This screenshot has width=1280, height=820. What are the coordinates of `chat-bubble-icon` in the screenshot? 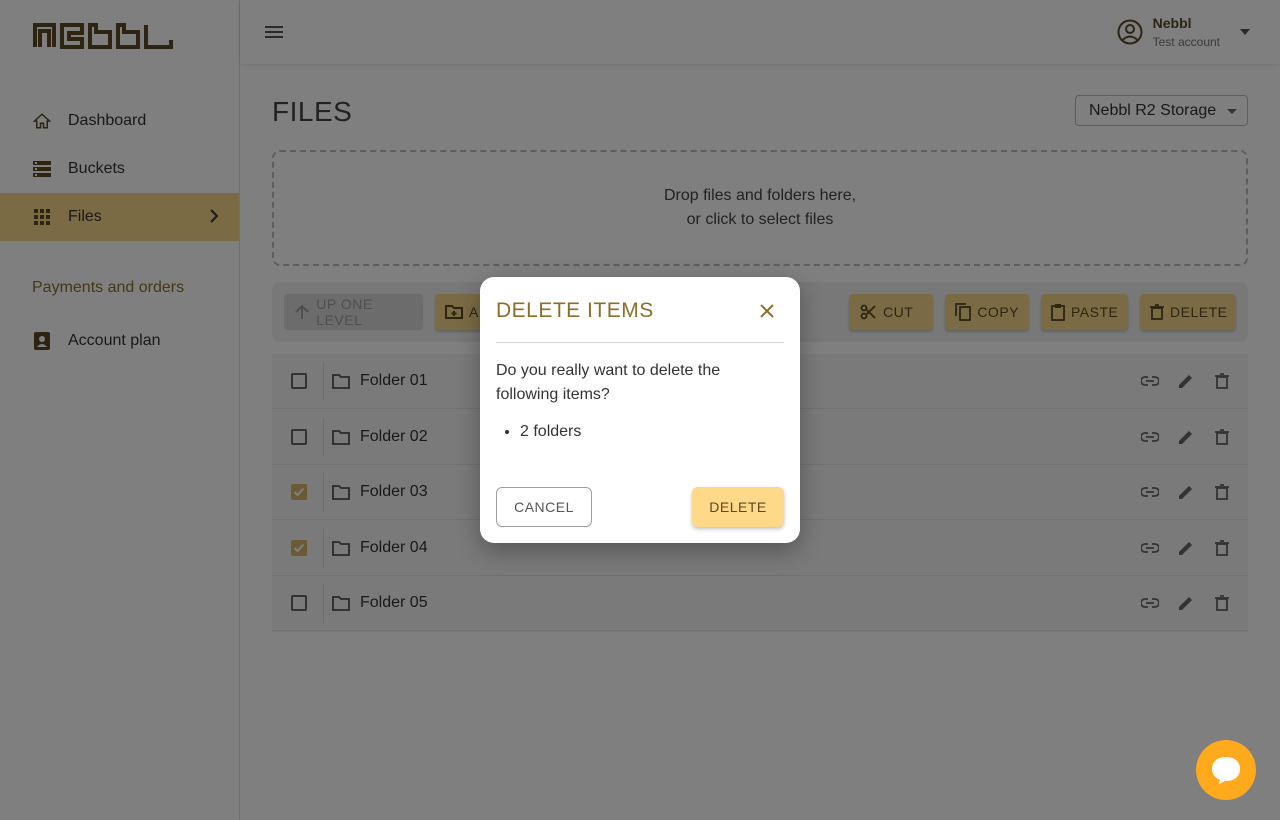 It's located at (1226, 770).